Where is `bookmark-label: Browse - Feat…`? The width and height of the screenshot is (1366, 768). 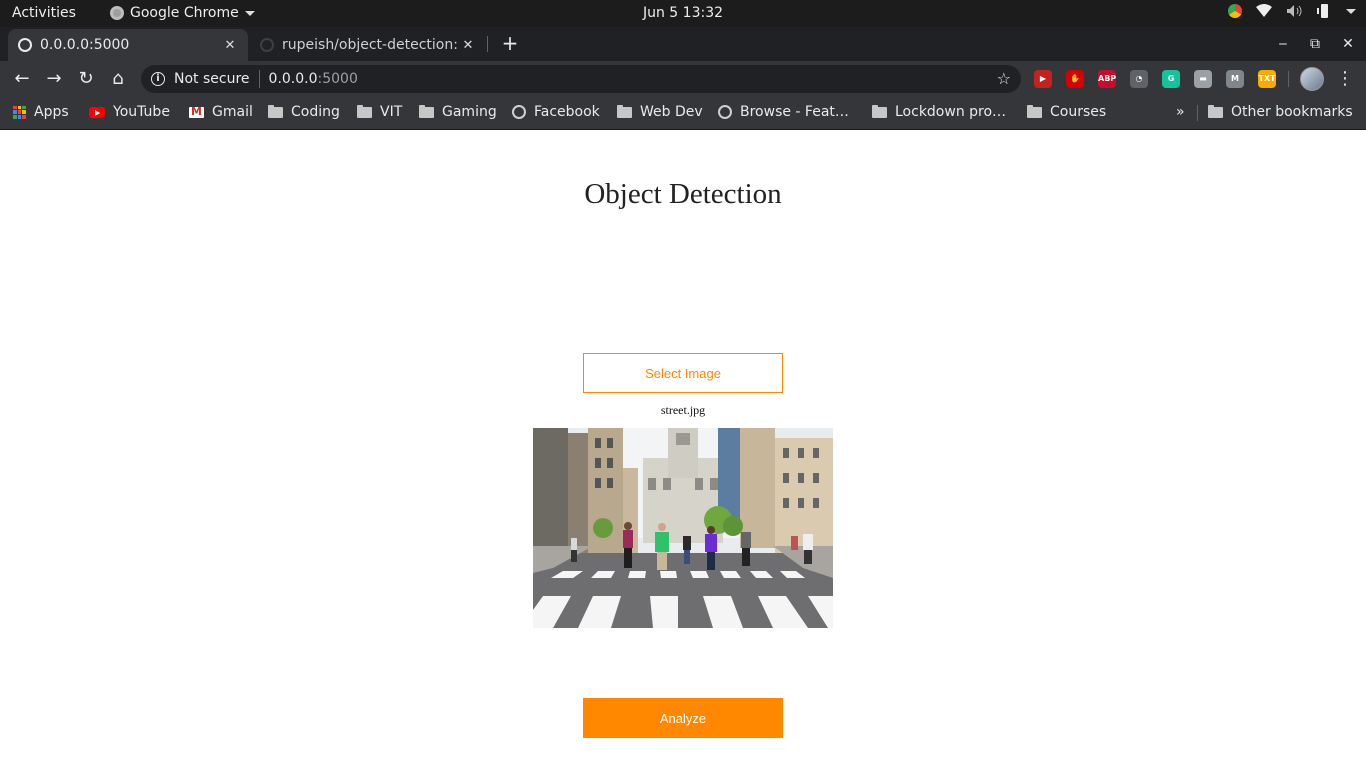 bookmark-label: Browse - Feat… is located at coordinates (794, 112).